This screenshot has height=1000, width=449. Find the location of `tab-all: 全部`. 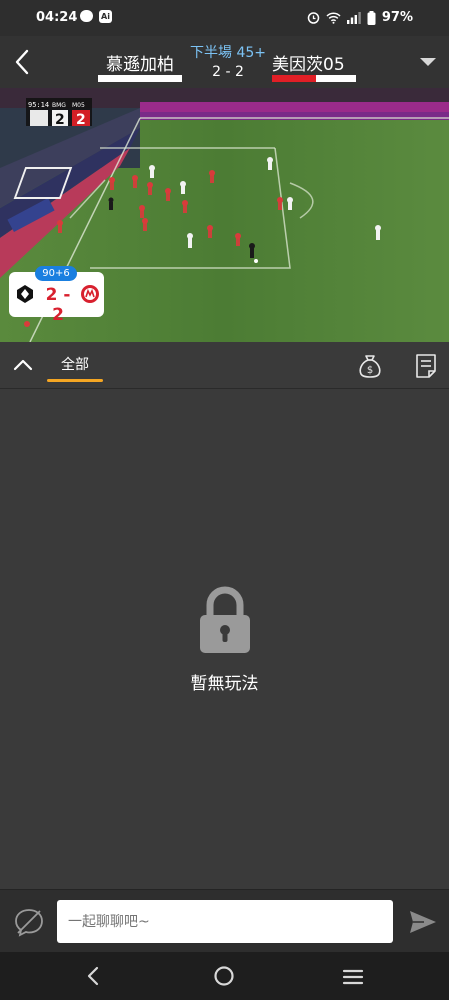

tab-all: 全部 is located at coordinates (75, 366).